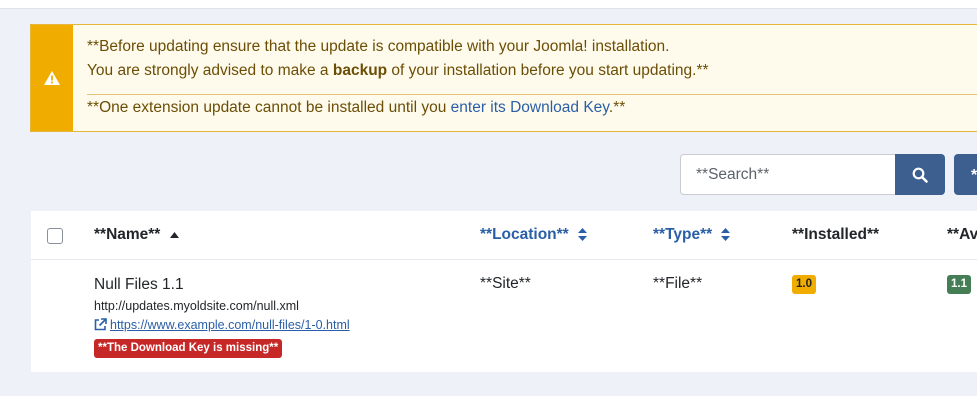  What do you see at coordinates (804, 284) in the screenshot?
I see `installed-version-badge: 1.0` at bounding box center [804, 284].